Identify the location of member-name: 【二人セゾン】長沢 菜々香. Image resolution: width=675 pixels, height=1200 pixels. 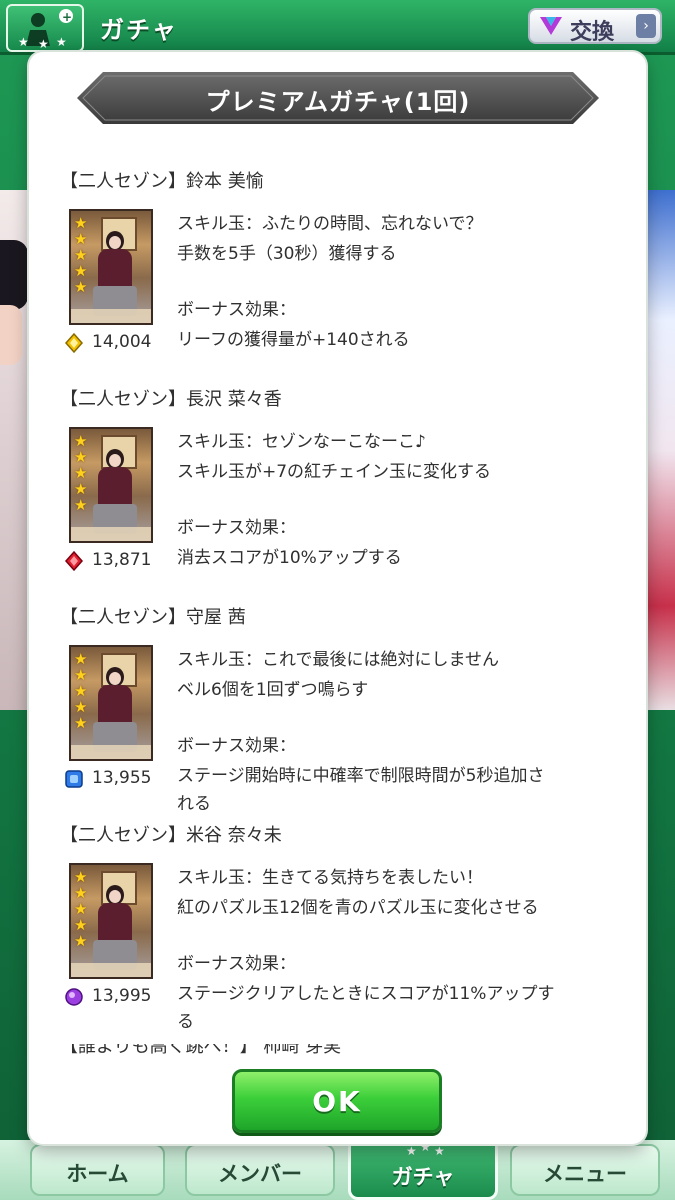
(171, 399).